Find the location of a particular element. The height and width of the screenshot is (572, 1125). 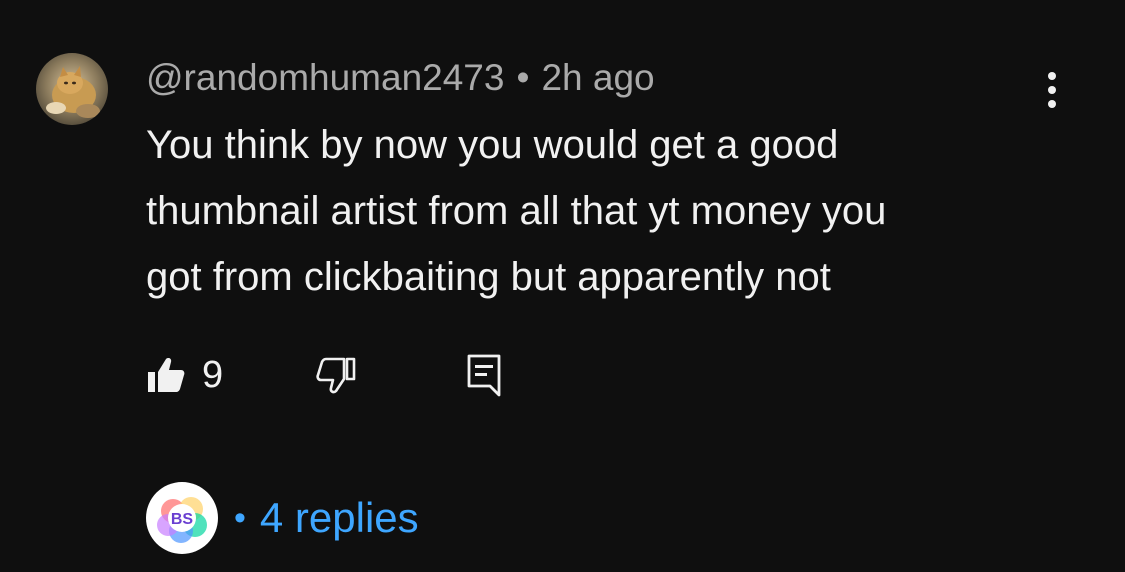

creator-logo-text: BS is located at coordinates (182, 519).